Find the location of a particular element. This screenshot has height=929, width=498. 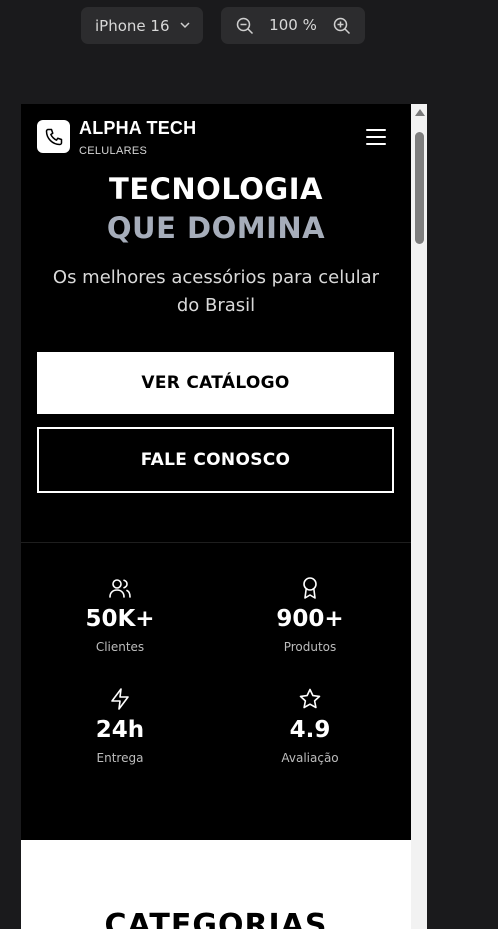

device-label: iPhone 16 is located at coordinates (132, 25).